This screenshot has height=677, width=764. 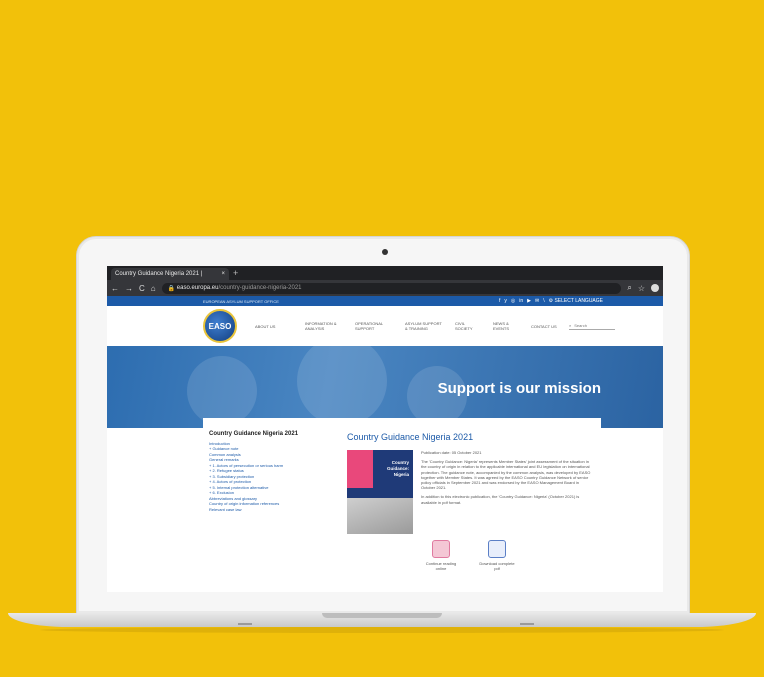 What do you see at coordinates (499, 301) in the screenshot?
I see `facebook-icon: f` at bounding box center [499, 301].